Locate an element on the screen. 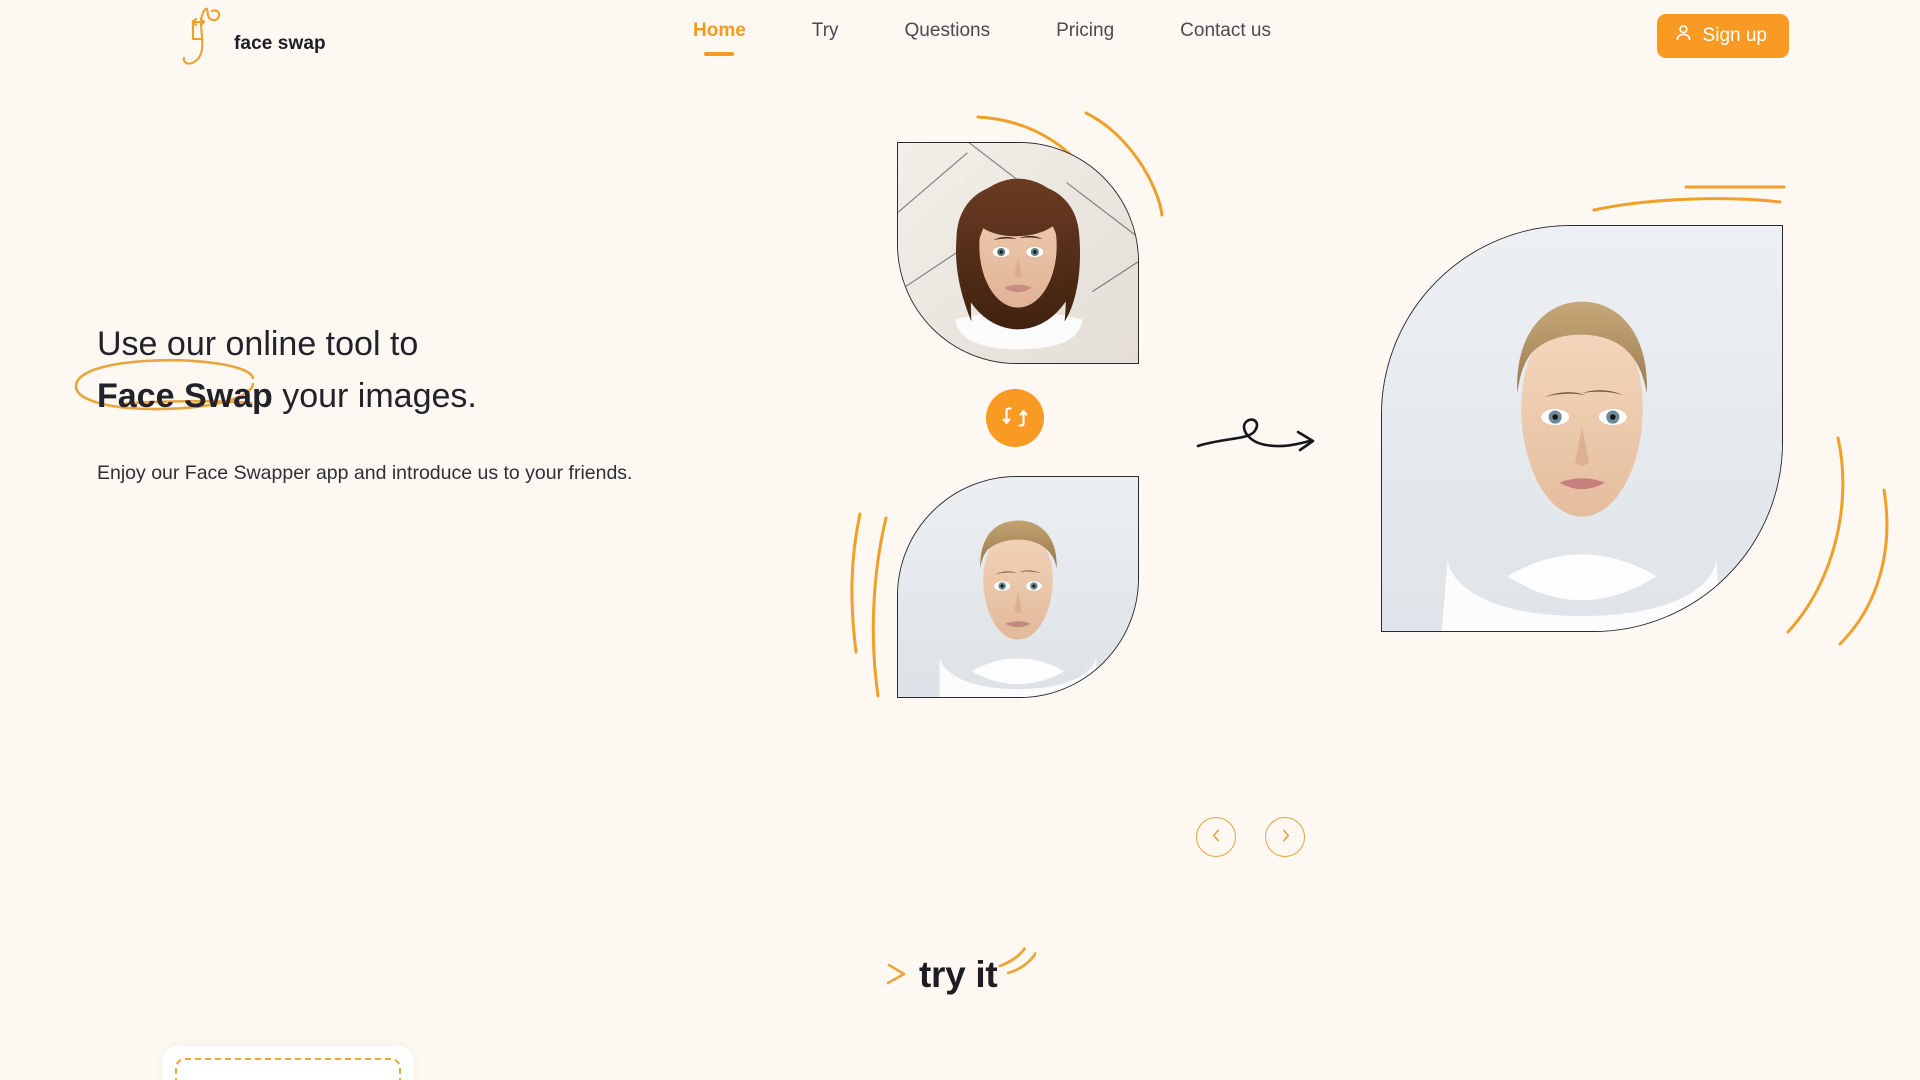  face-swapped-result-portrait is located at coordinates (1582, 428).